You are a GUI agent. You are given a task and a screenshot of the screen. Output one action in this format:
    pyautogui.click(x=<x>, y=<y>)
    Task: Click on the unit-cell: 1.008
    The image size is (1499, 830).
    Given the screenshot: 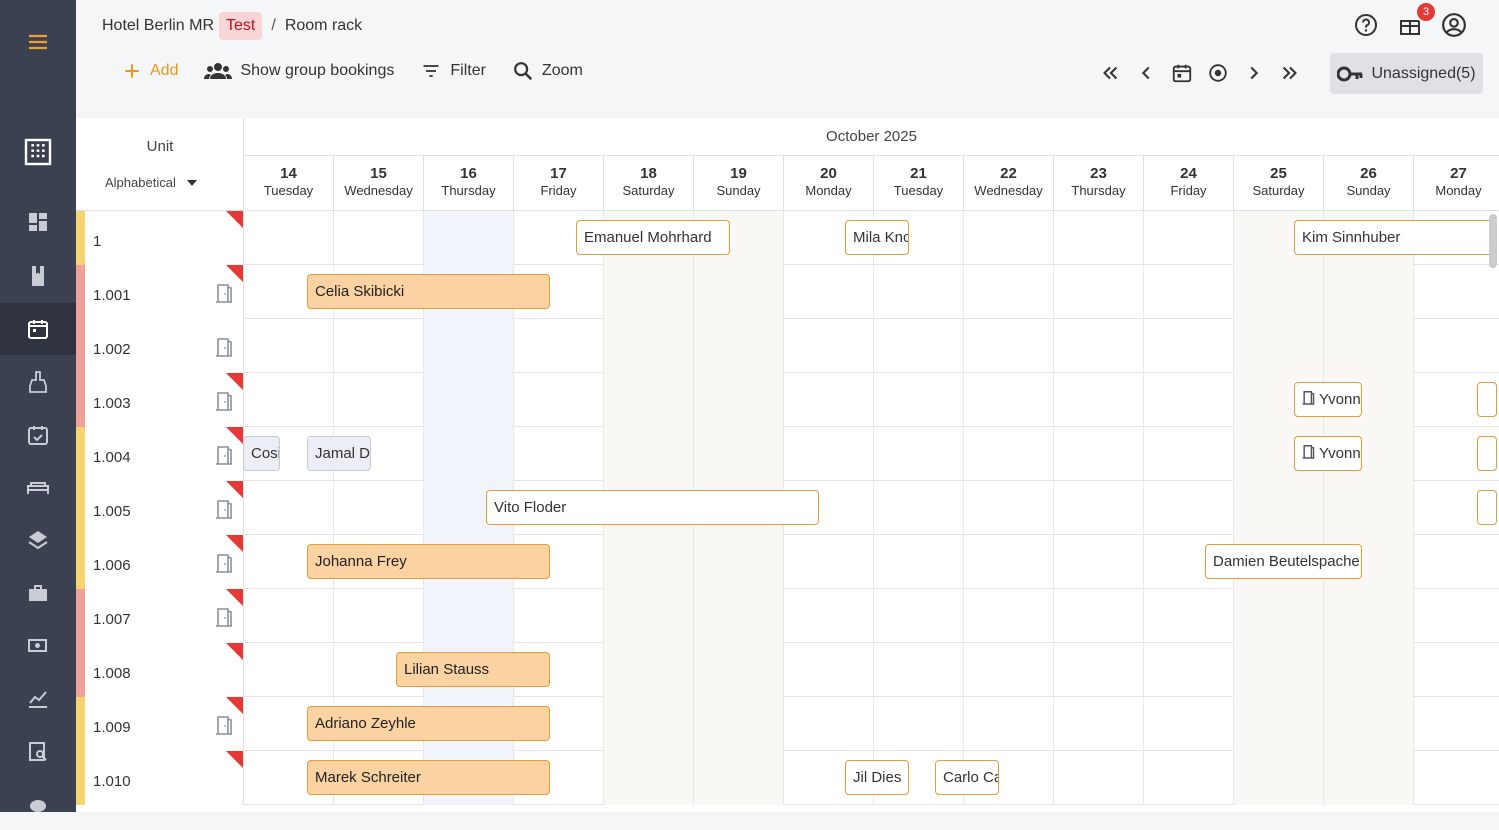 What is the action you would take?
    pyautogui.click(x=160, y=670)
    